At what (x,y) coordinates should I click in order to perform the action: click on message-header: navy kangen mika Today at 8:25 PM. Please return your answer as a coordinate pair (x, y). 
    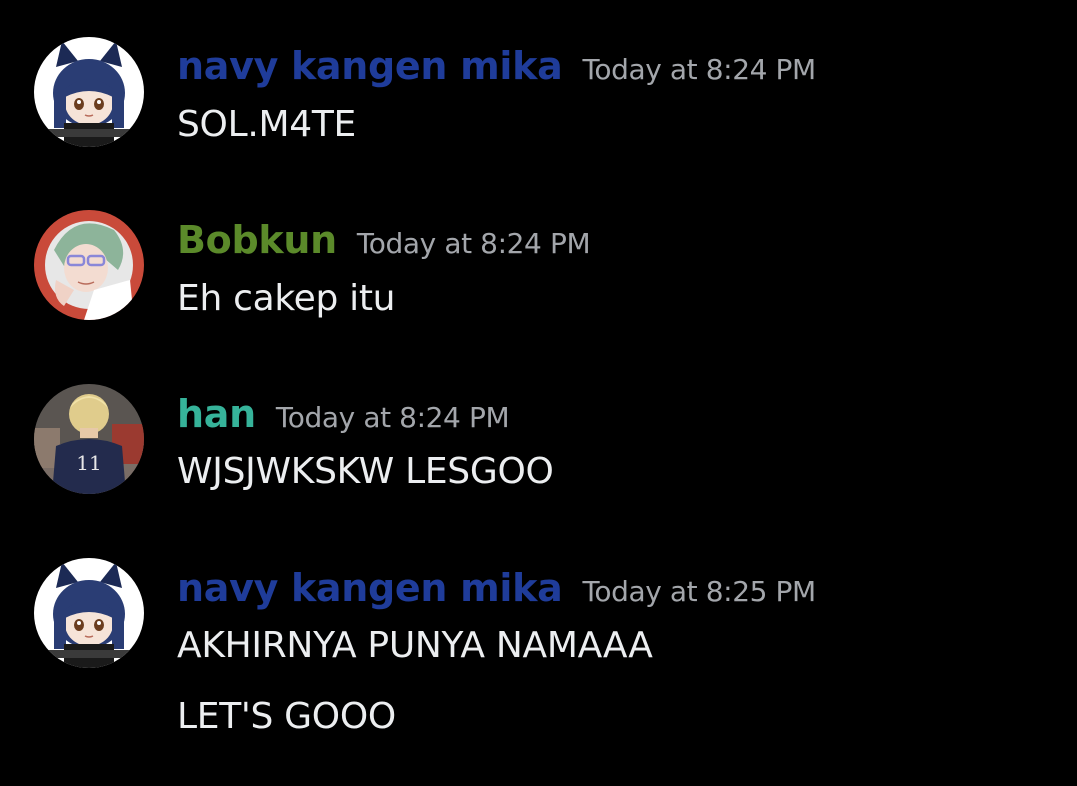
    Looking at the image, I should click on (496, 588).